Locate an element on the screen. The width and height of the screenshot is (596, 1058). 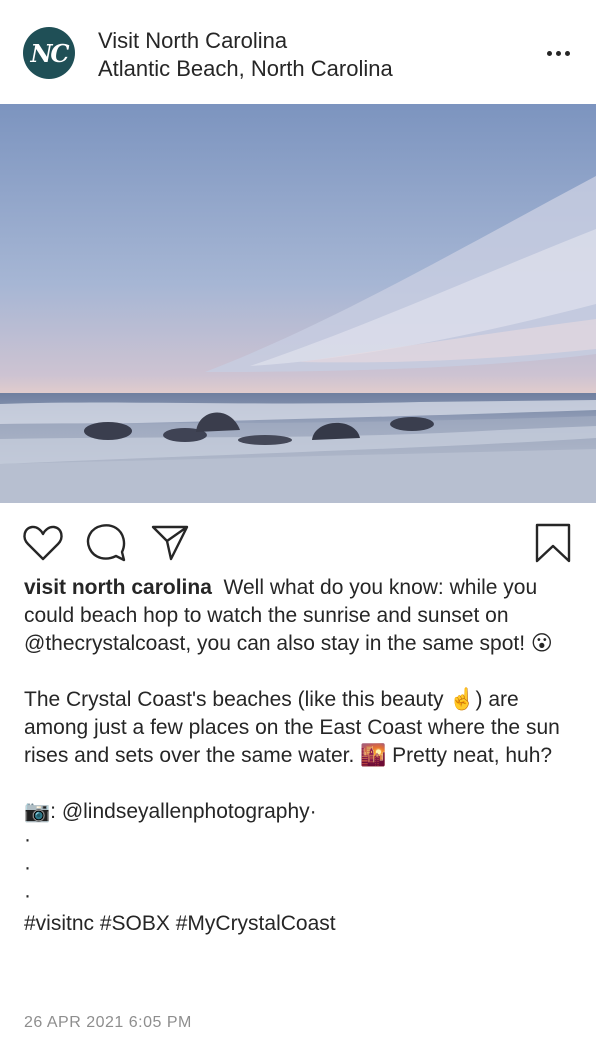
avatar-logo-text: NC is located at coordinates (49, 53).